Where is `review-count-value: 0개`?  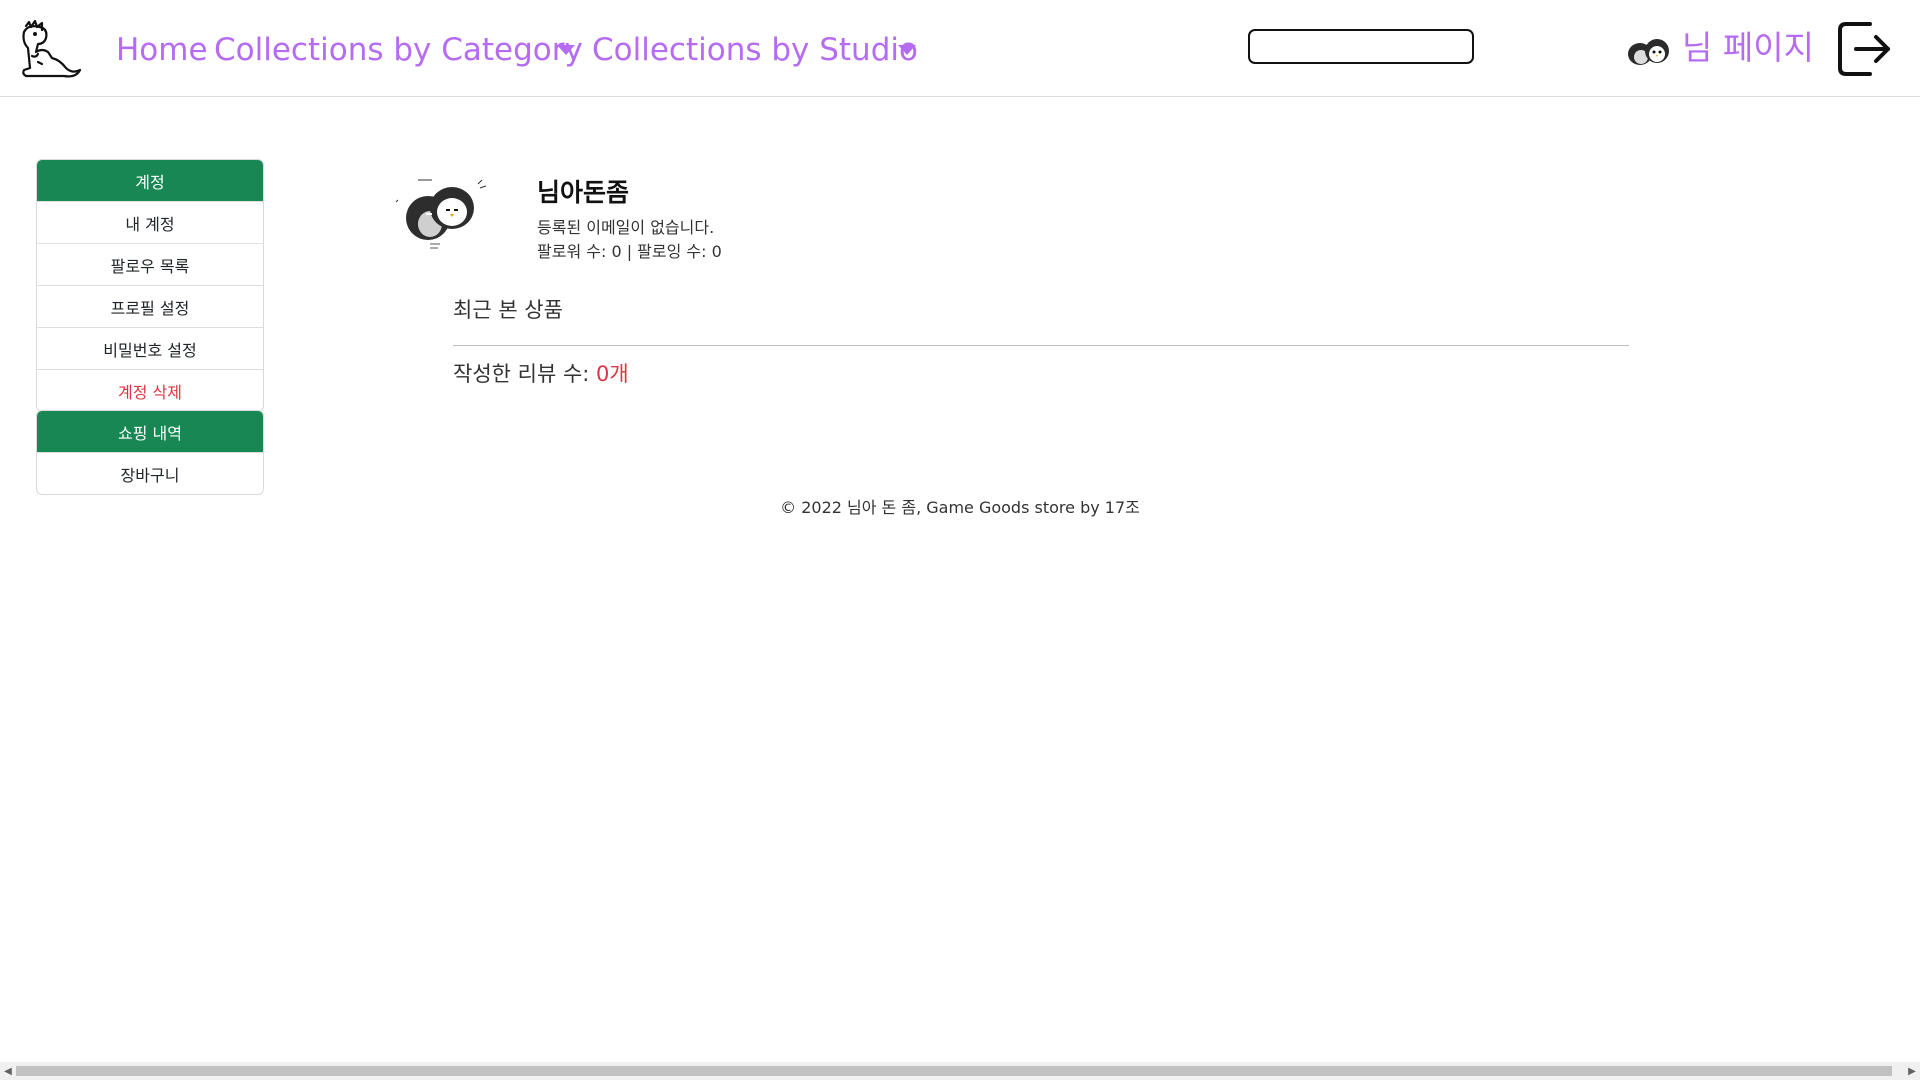 review-count-value: 0개 is located at coordinates (612, 374).